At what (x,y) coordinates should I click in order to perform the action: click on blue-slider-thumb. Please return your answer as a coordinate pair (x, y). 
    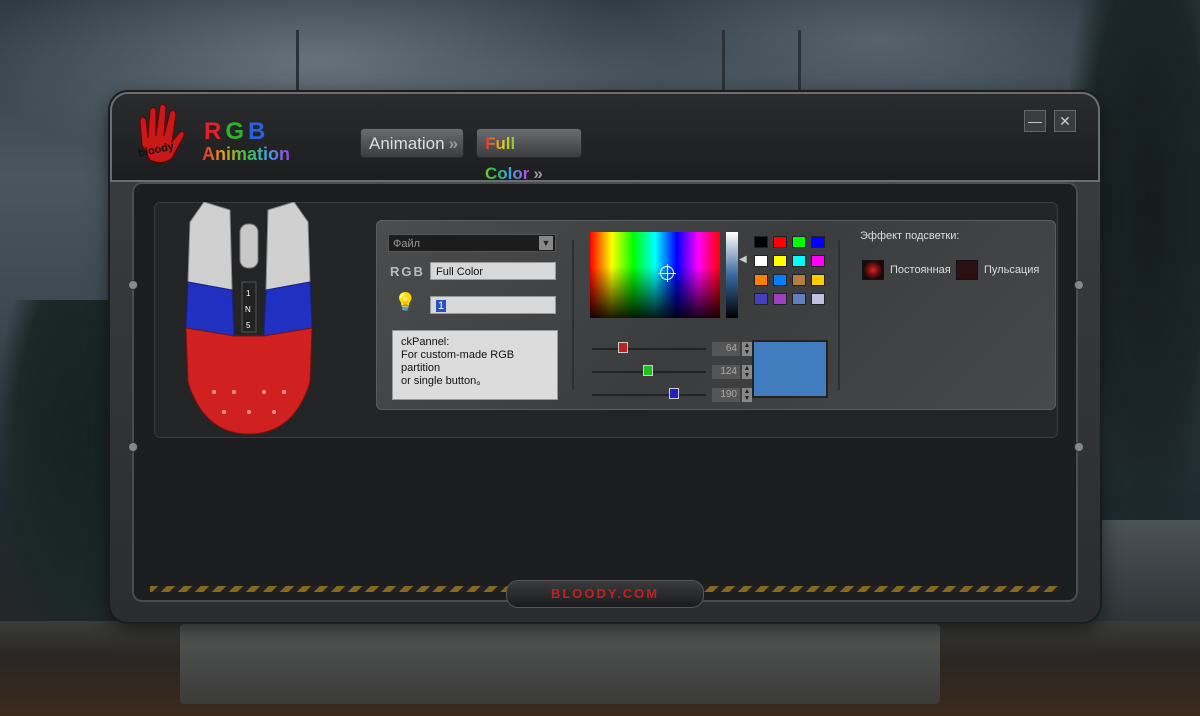
    Looking at the image, I should click on (674, 393).